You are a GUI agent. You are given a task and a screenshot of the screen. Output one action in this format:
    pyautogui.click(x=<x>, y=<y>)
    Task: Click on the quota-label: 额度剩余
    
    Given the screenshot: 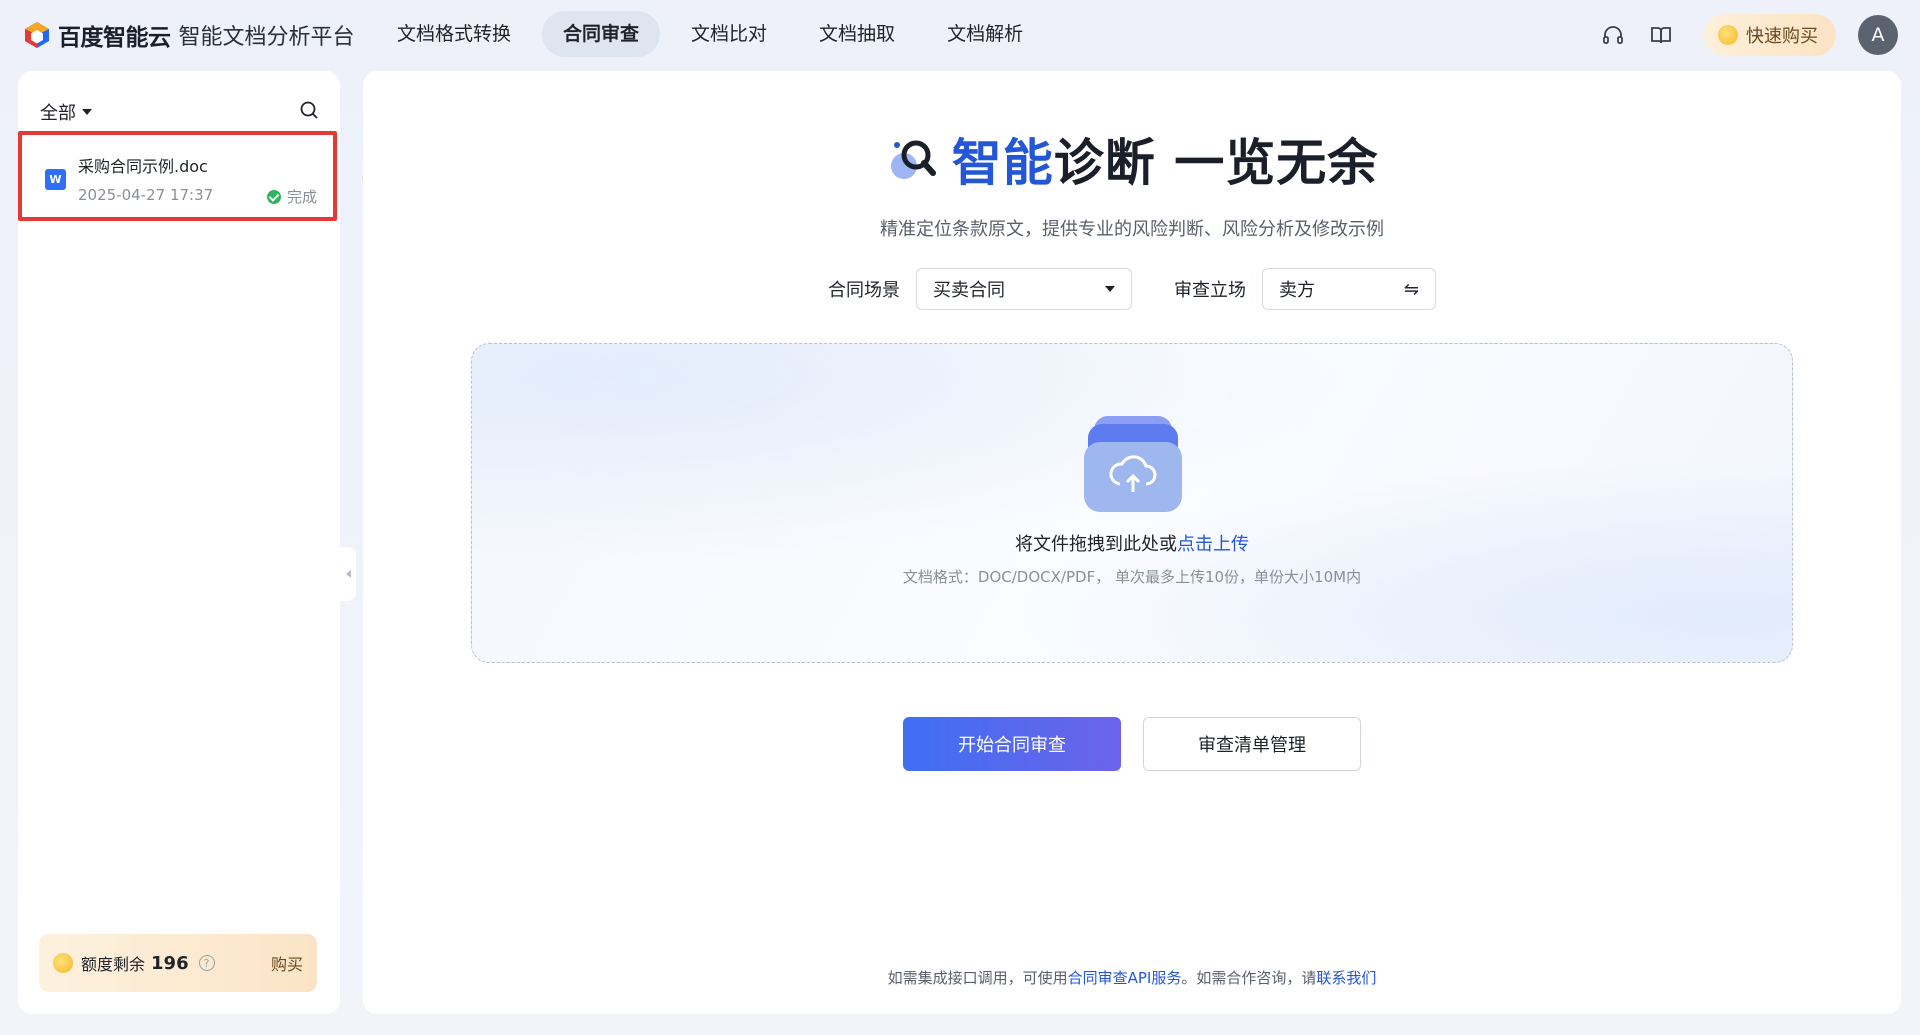 What is the action you would take?
    pyautogui.click(x=113, y=964)
    